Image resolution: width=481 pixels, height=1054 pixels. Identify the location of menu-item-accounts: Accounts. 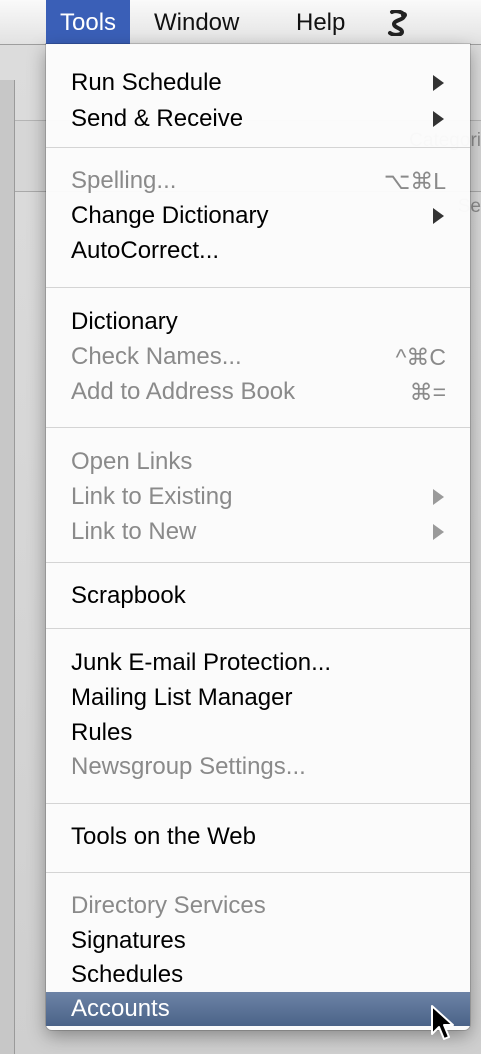
(258, 1009).